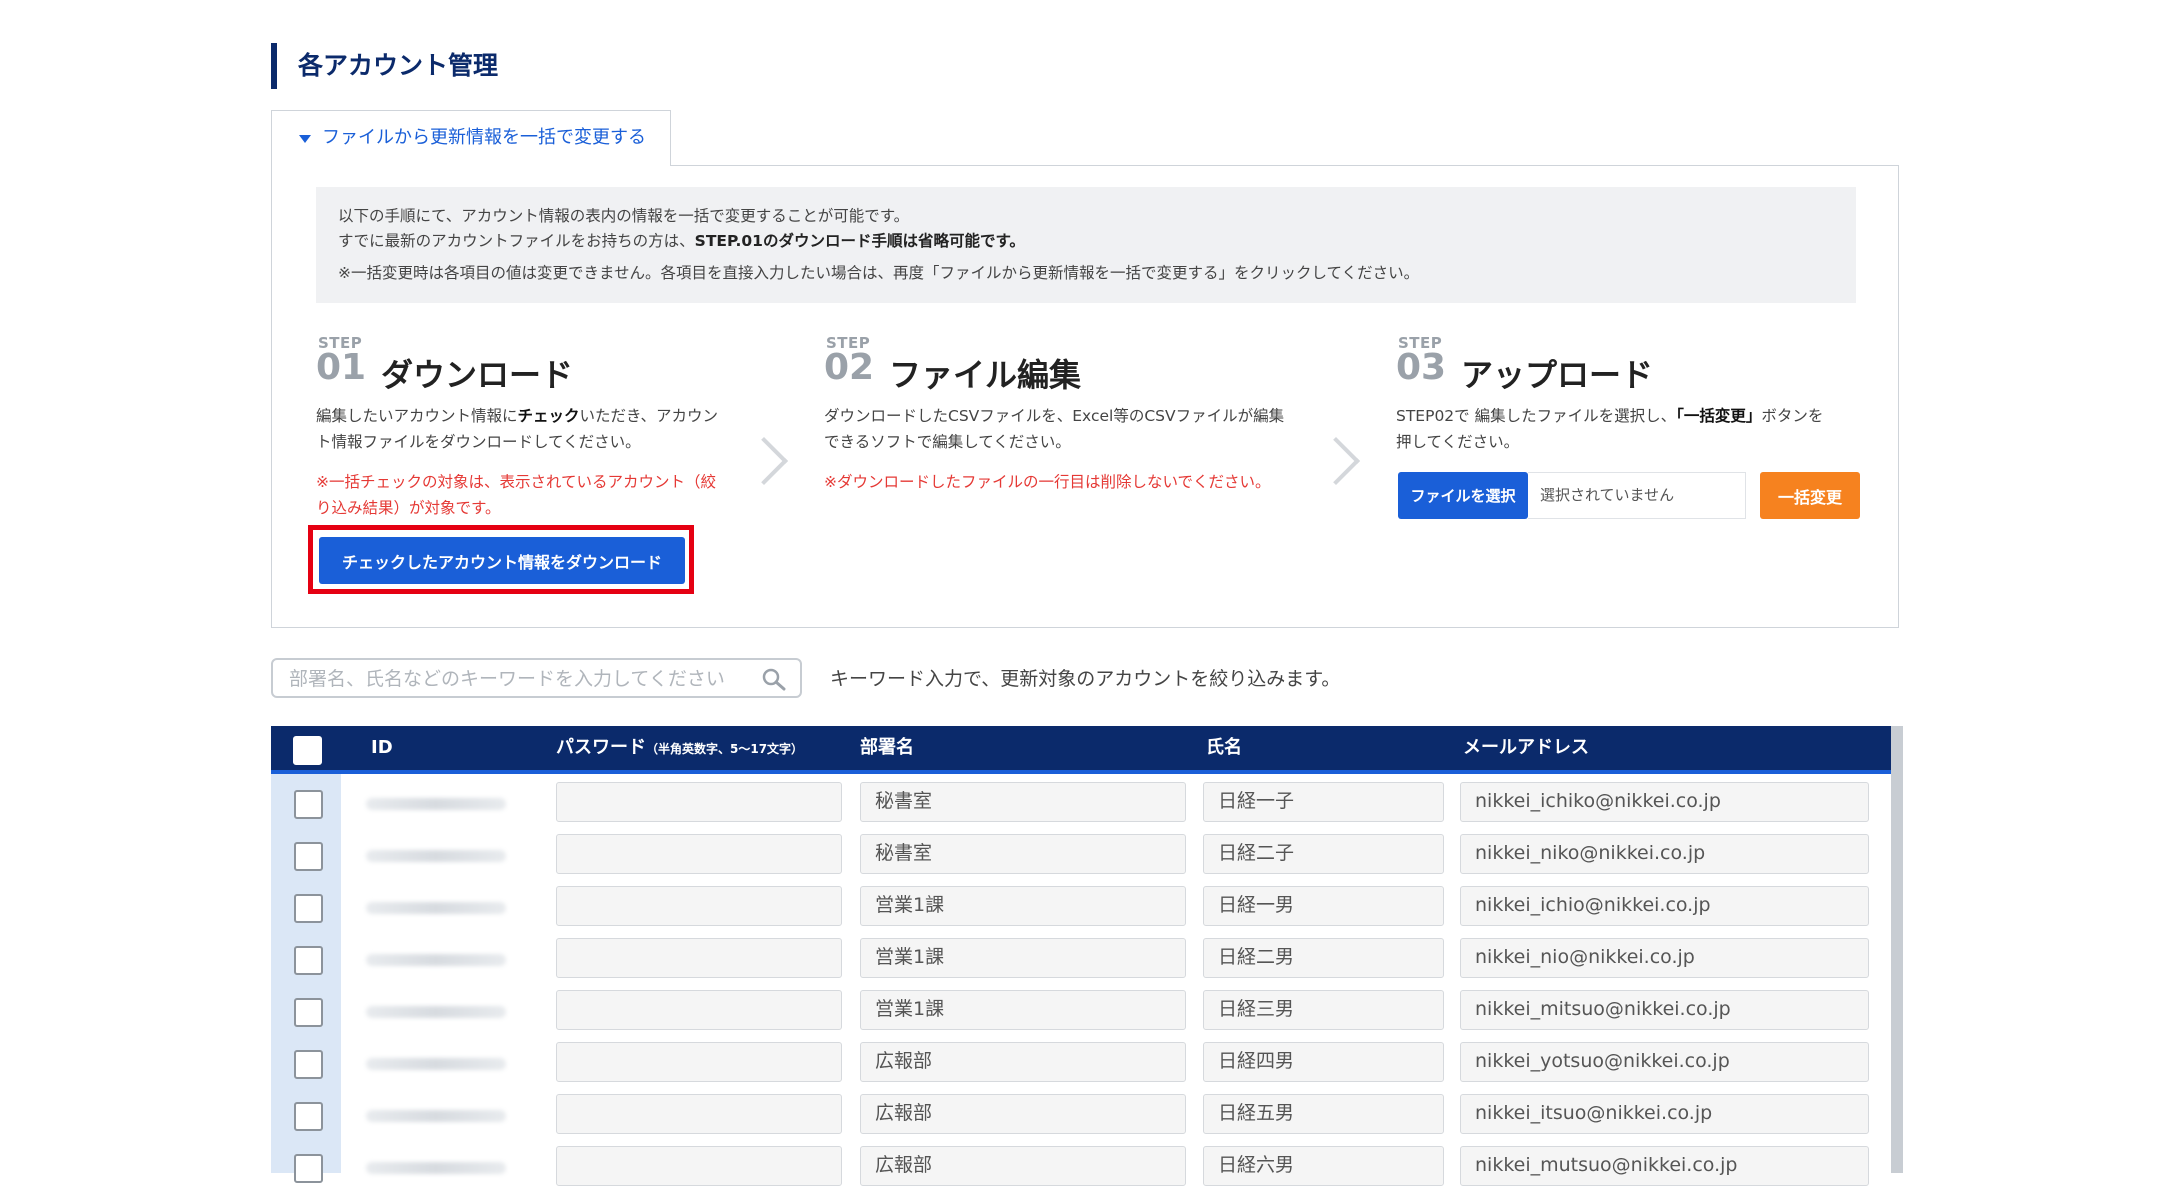  I want to click on email-field: nikkei_niko@nikkei.co.jp, so click(1664, 854).